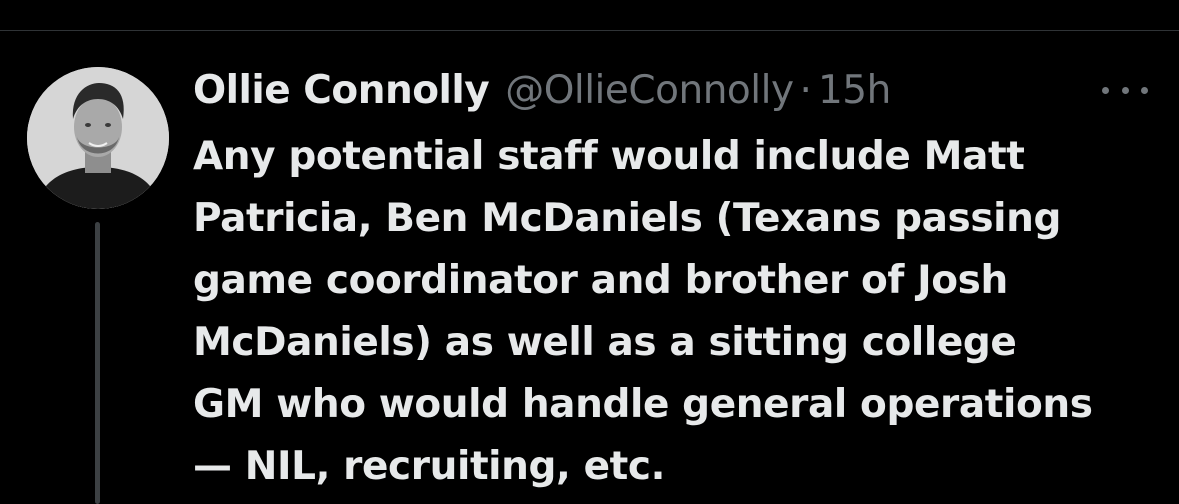 The image size is (1179, 504). What do you see at coordinates (649, 90) in the screenshot?
I see `author-handle: @OllieConnolly` at bounding box center [649, 90].